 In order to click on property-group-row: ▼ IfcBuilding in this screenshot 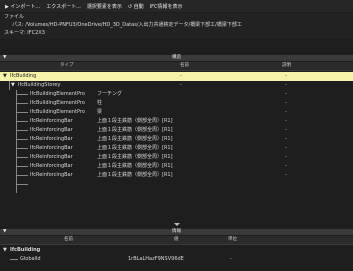, I will do `click(176, 250)`.